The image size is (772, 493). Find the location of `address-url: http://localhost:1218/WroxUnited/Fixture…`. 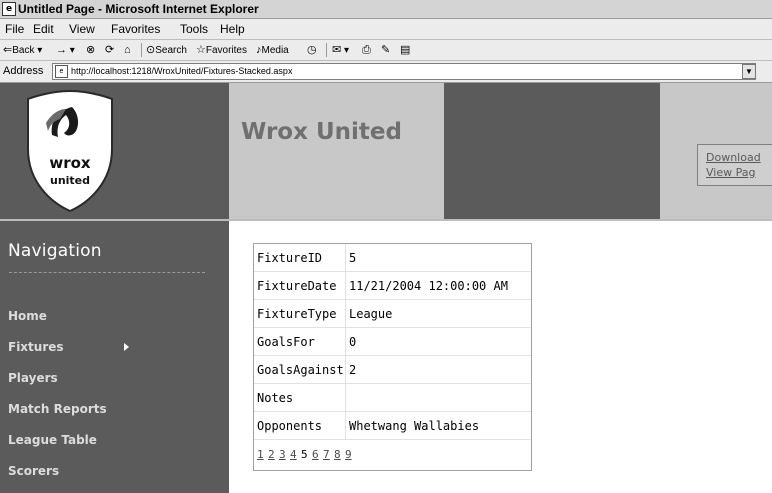

address-url: http://localhost:1218/WroxUnited/Fixture… is located at coordinates (182, 71).